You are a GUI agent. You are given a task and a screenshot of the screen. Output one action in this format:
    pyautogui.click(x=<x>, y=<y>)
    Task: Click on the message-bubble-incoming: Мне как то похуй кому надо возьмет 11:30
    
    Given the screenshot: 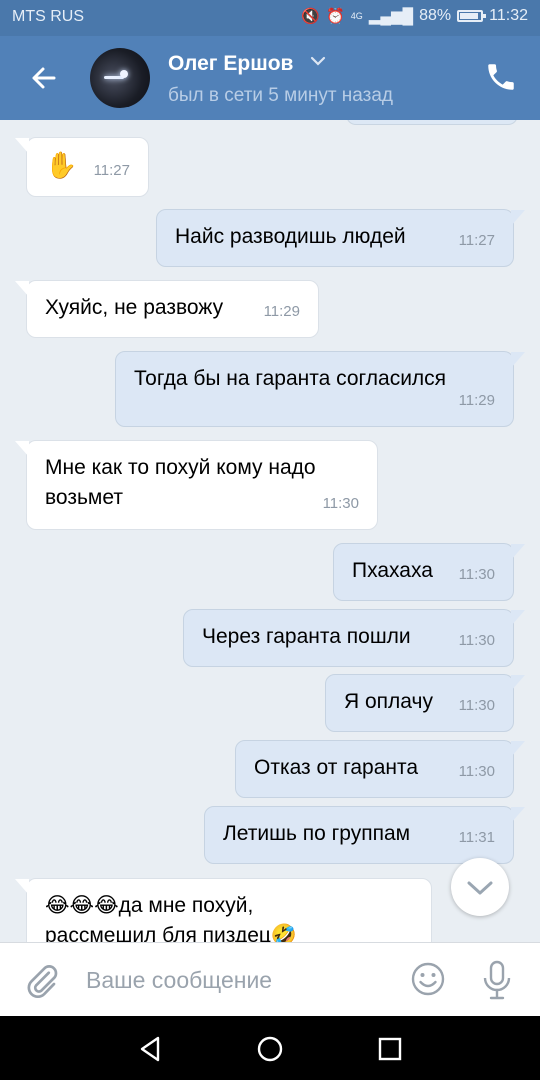 What is the action you would take?
    pyautogui.click(x=196, y=485)
    